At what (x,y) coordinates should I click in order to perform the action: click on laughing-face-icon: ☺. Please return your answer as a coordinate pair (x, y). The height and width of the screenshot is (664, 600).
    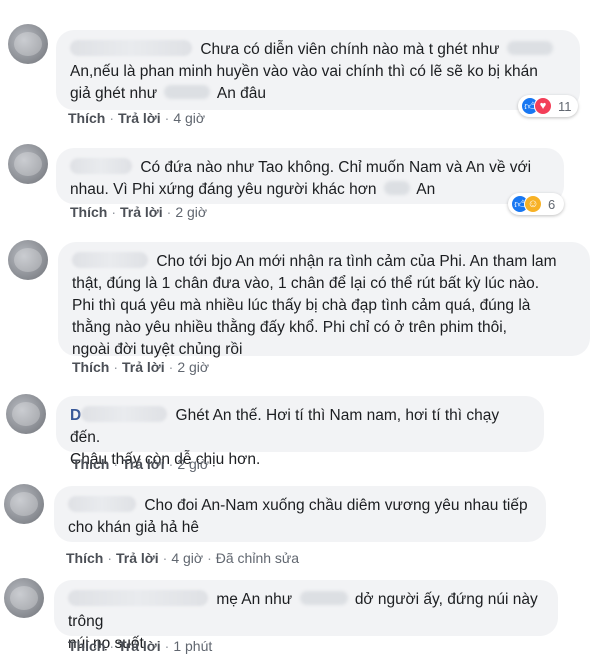
    Looking at the image, I should click on (533, 204).